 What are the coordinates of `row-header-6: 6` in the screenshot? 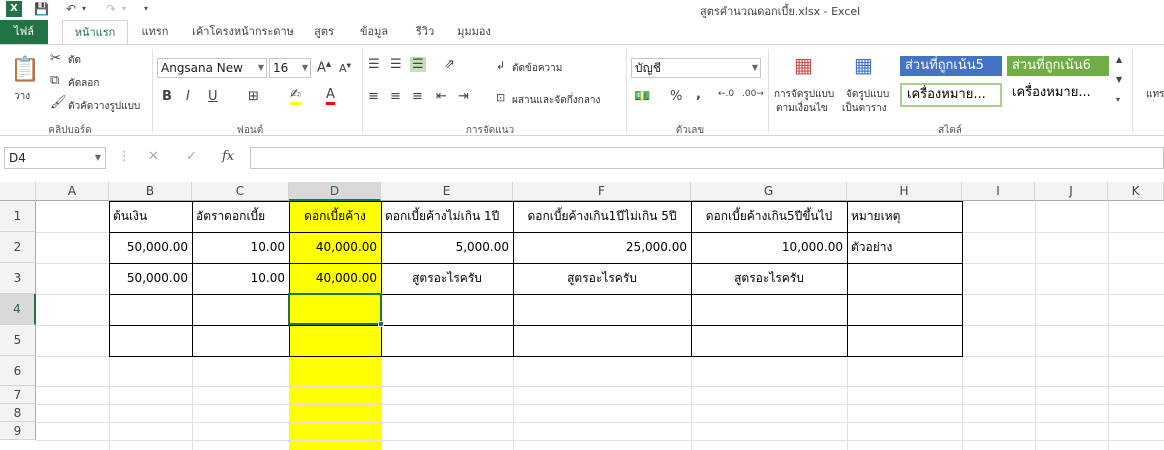 It's located at (18, 371).